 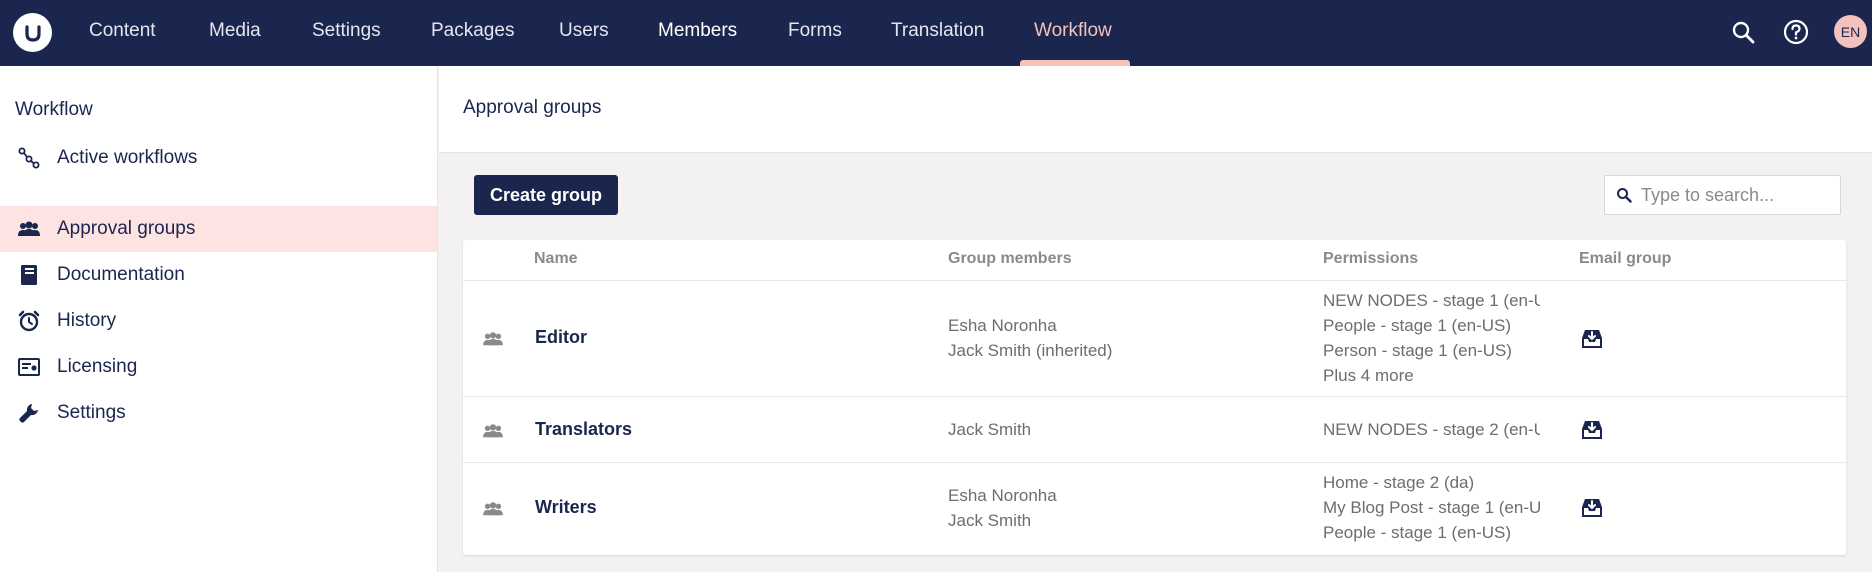 I want to click on column-header-email: Email group, so click(x=1625, y=259).